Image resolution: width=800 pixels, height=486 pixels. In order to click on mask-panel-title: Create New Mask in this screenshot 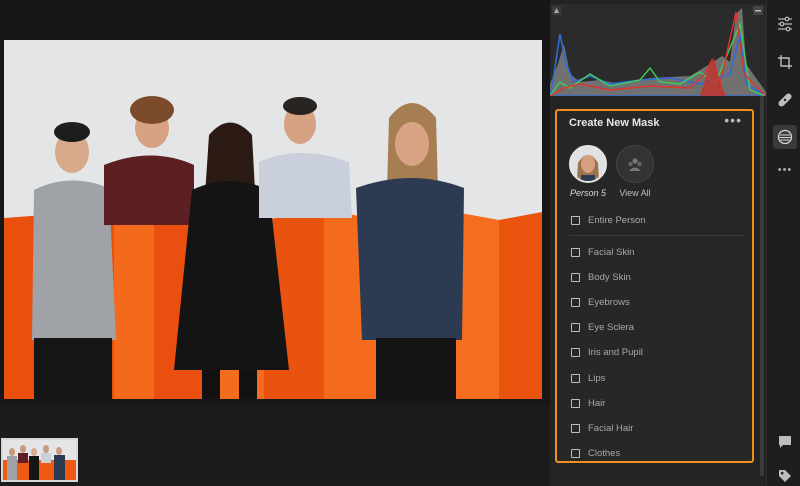, I will do `click(614, 123)`.